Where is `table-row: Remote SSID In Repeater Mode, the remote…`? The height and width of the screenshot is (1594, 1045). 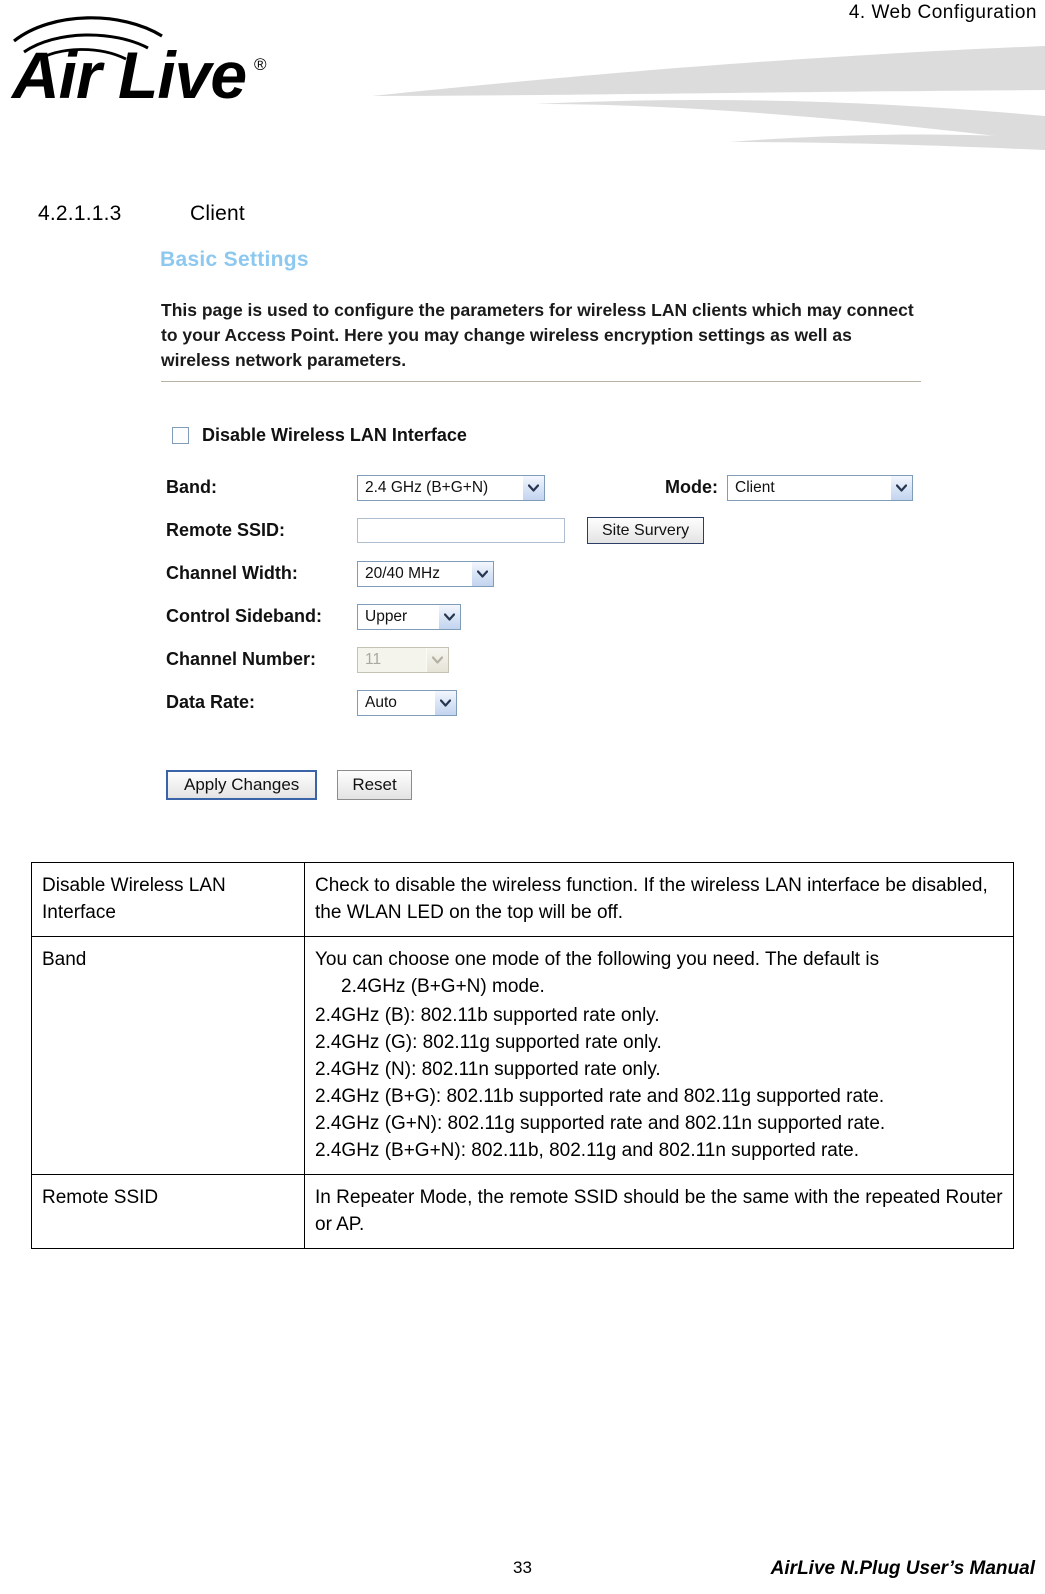 table-row: Remote SSID In Repeater Mode, the remote… is located at coordinates (522, 1211).